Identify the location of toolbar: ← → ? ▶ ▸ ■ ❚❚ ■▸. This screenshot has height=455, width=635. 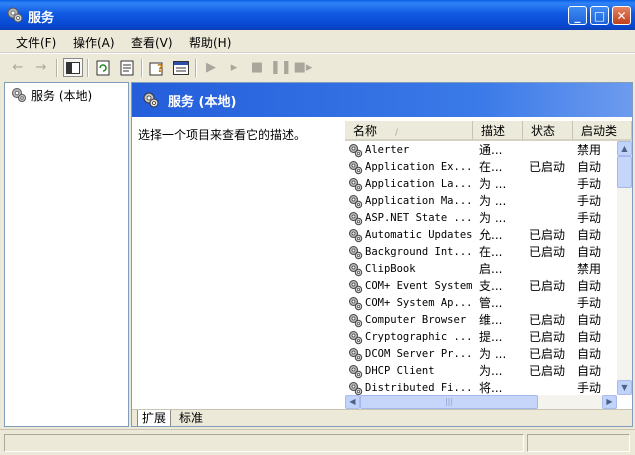
(317, 67).